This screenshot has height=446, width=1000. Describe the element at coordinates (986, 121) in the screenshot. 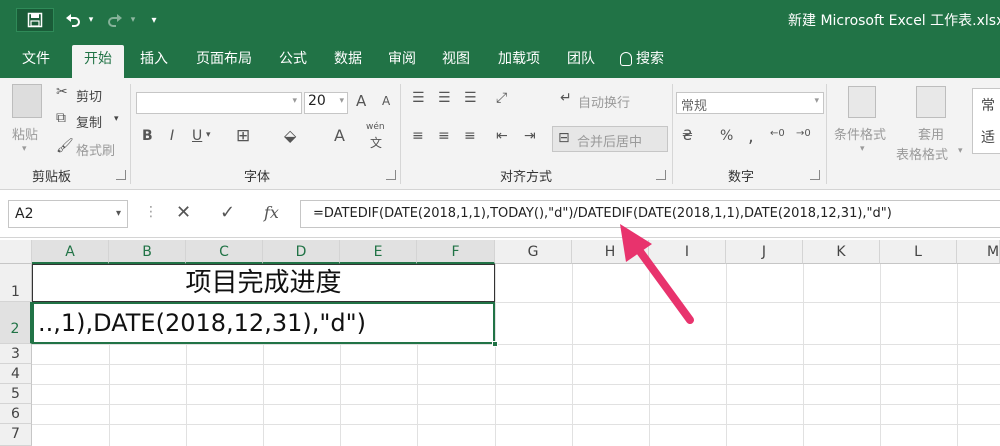

I see `cell-styles-gallery: 常 适` at that location.